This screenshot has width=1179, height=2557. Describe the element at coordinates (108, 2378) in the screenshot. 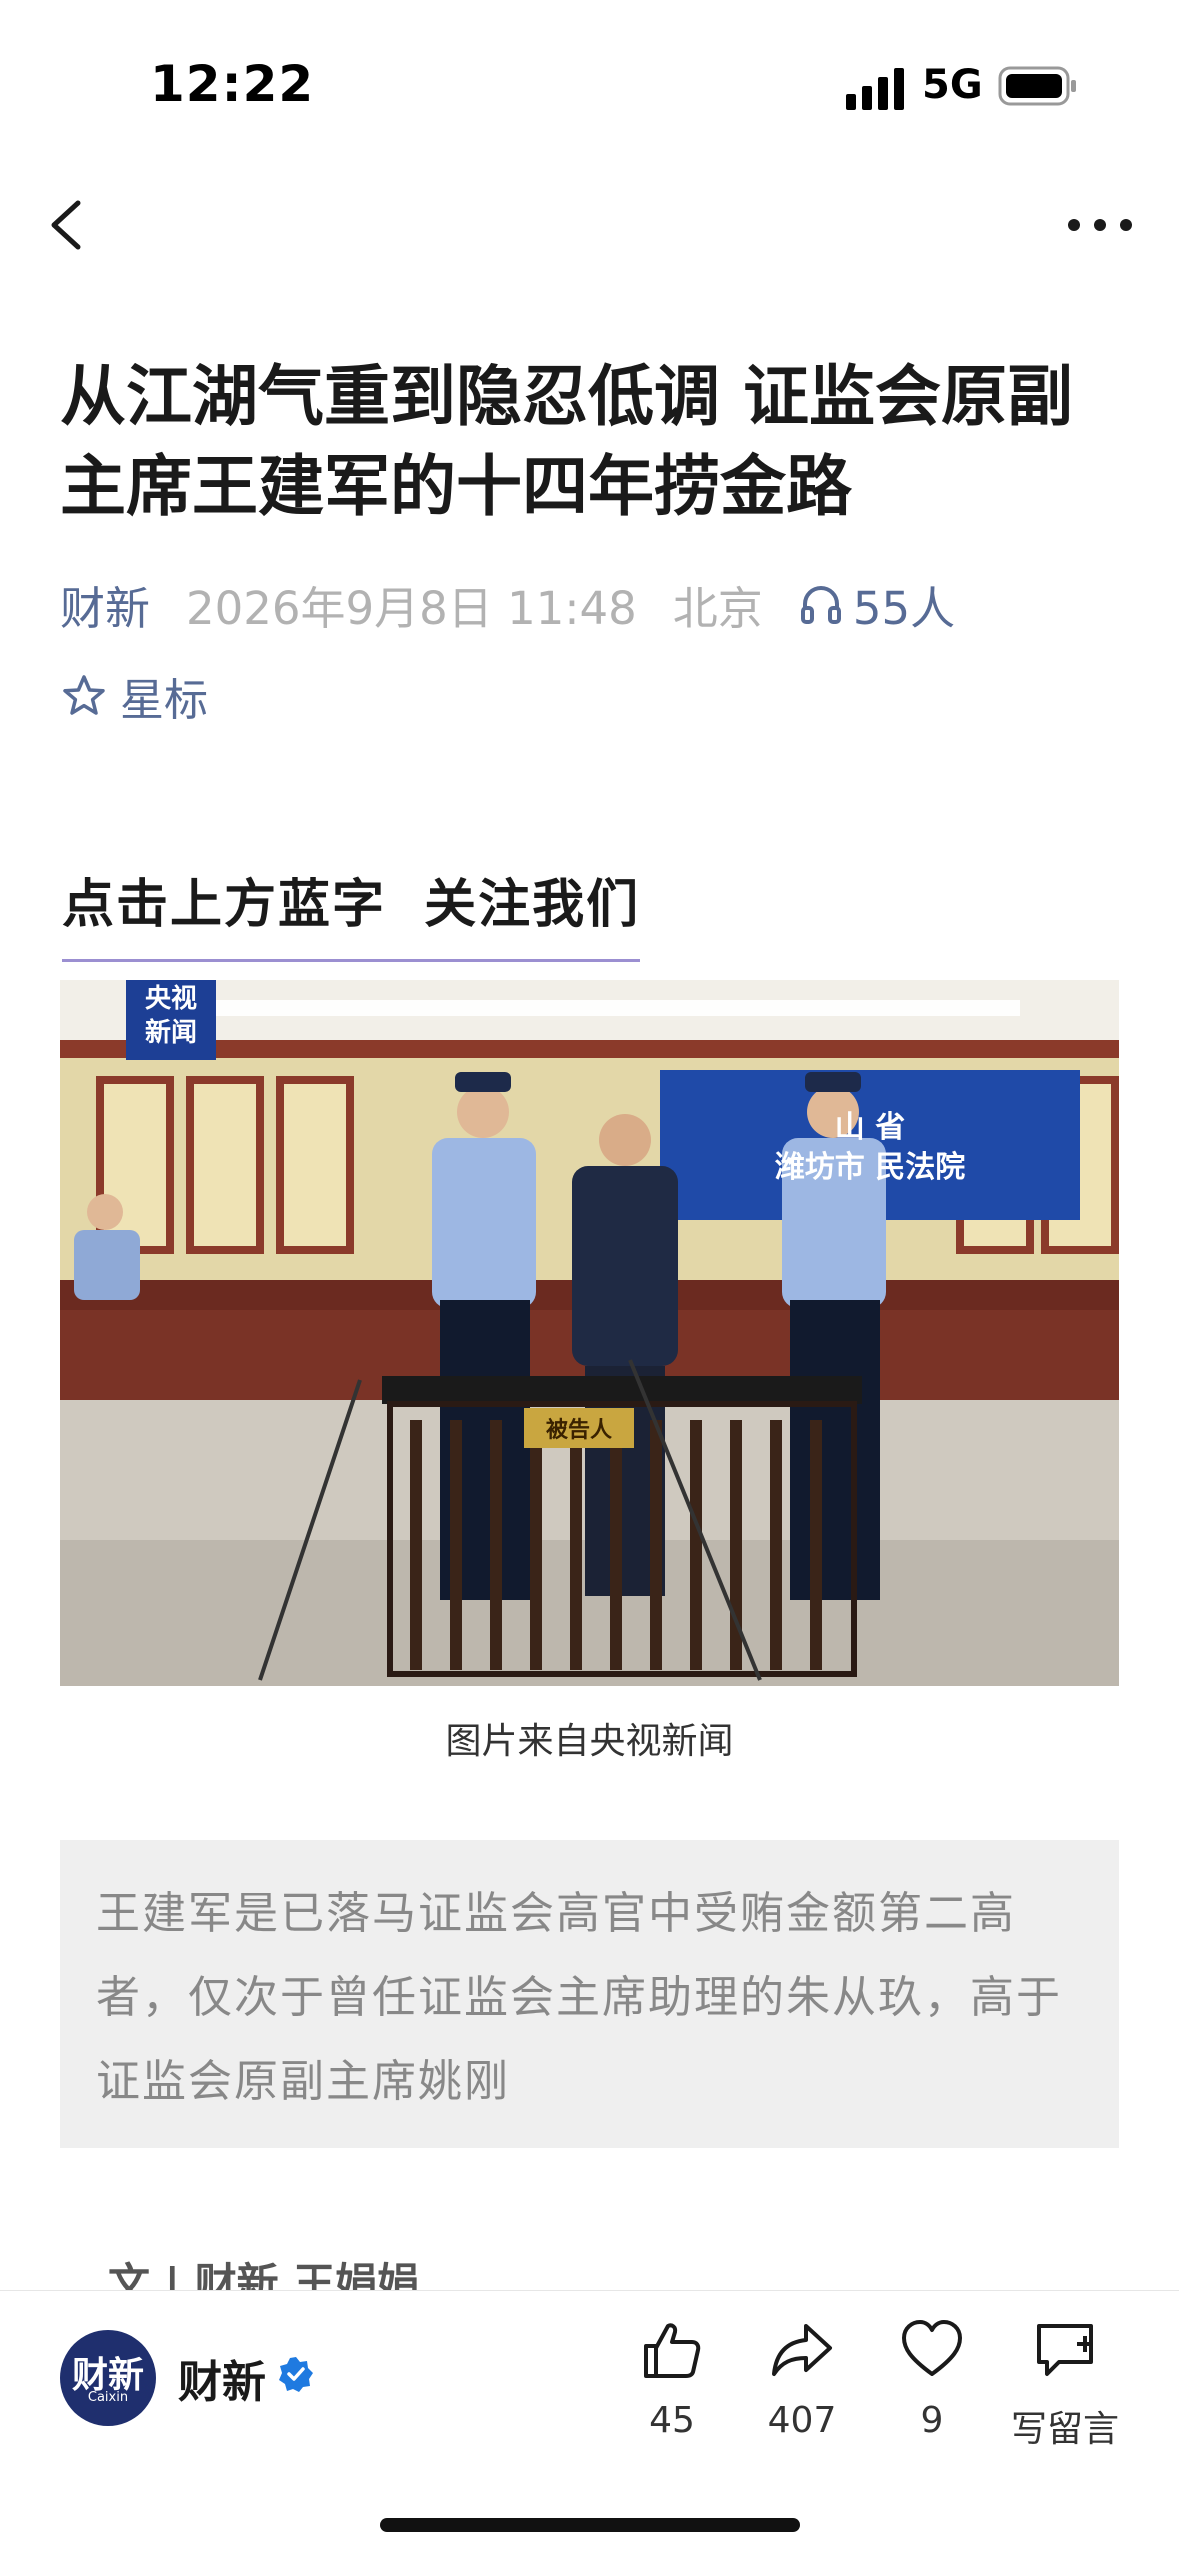

I see `account-avatar: 财新 Caixin` at that location.